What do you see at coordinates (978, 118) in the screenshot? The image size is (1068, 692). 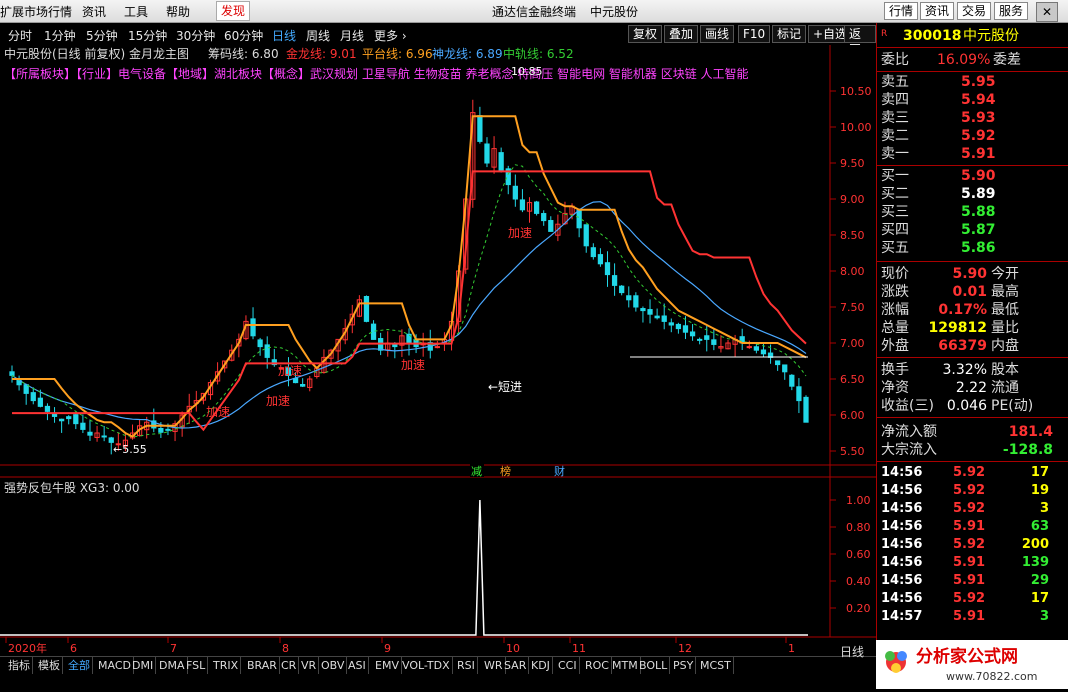 I see `ask-price: 5.93` at bounding box center [978, 118].